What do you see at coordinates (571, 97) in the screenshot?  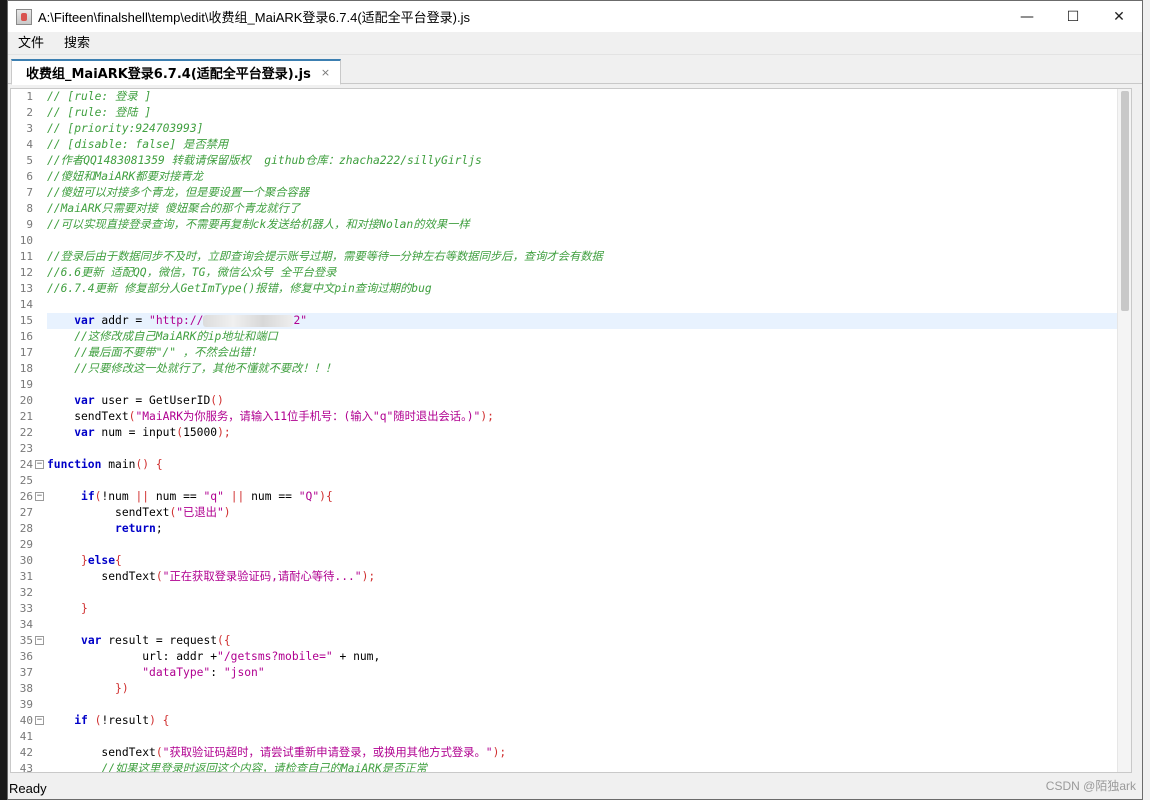 I see `code-line: 1 // [rule: 登录 ]` at bounding box center [571, 97].